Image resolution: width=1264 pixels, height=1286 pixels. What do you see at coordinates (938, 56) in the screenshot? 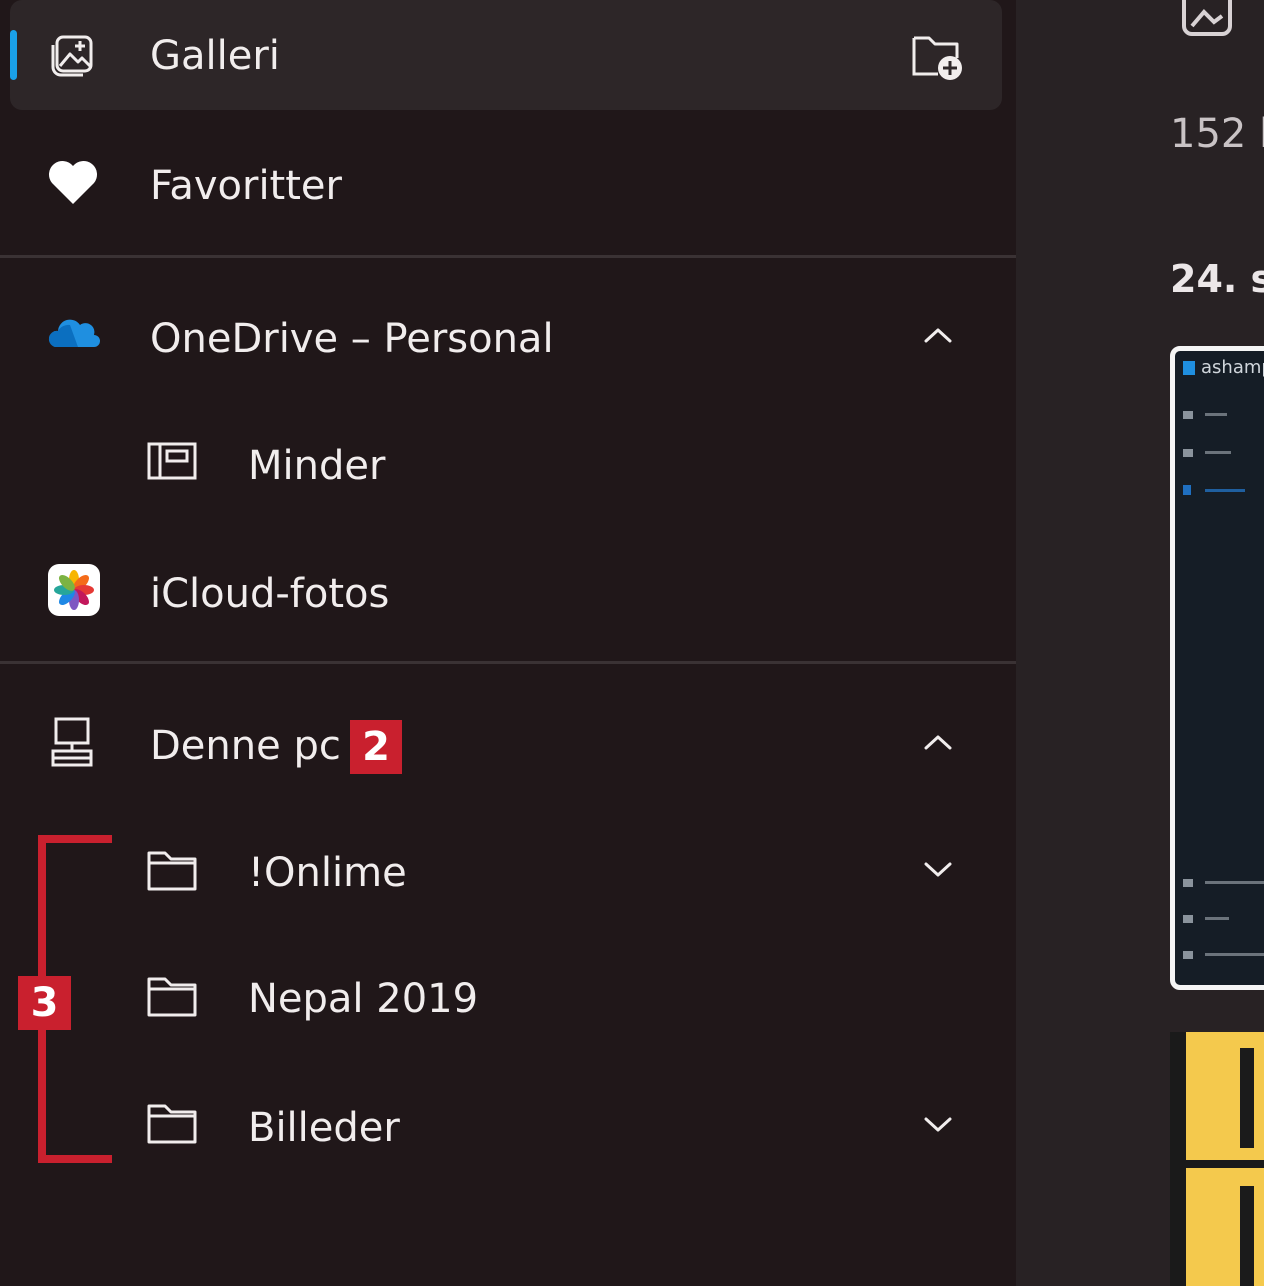
I see `add-folder-icon` at bounding box center [938, 56].